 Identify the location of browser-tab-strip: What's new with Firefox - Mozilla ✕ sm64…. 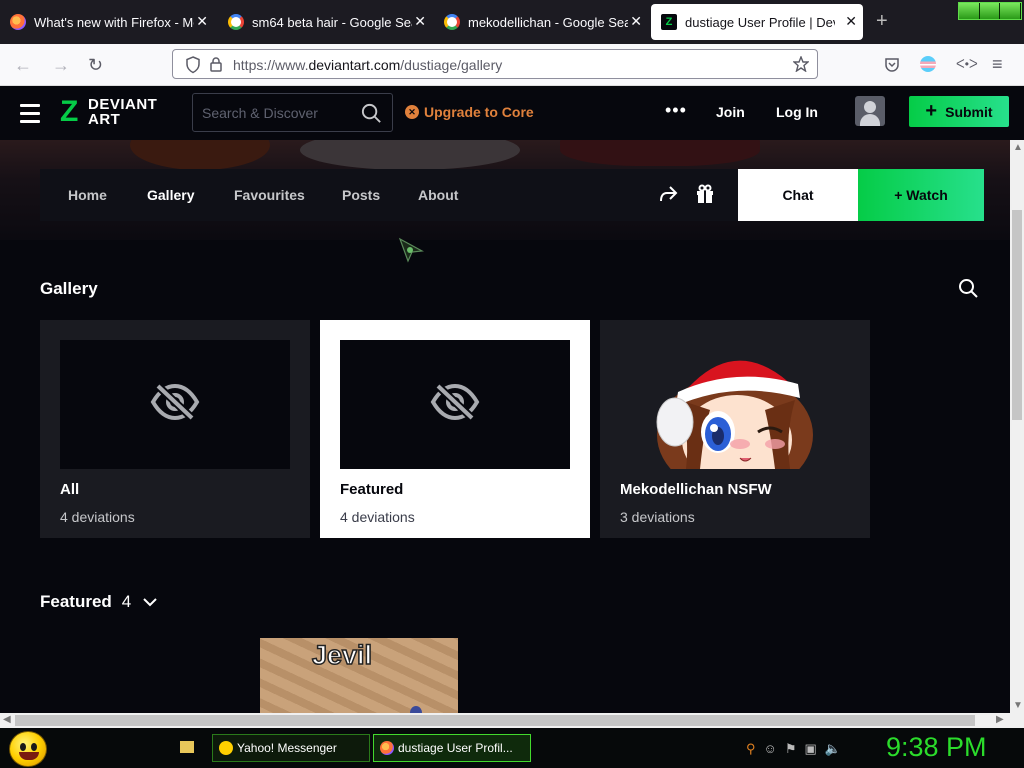
(512, 22).